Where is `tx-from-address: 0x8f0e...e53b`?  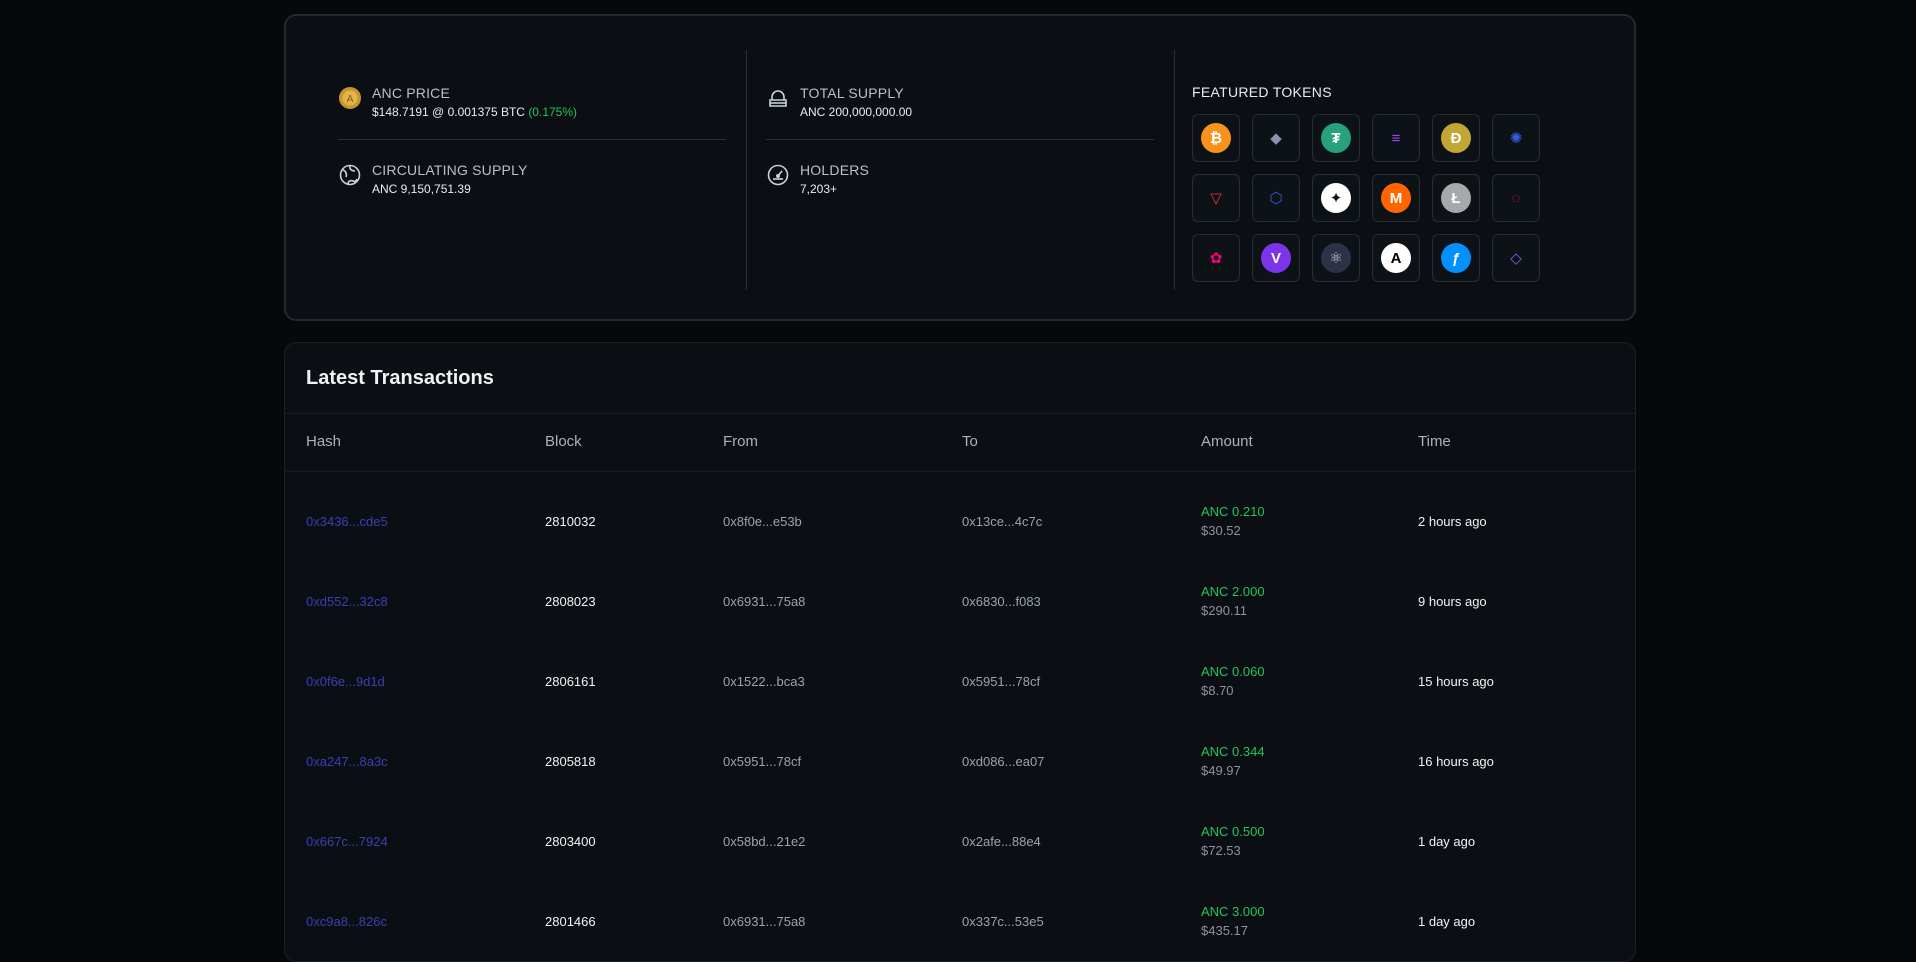
tx-from-address: 0x8f0e...e53b is located at coordinates (762, 521).